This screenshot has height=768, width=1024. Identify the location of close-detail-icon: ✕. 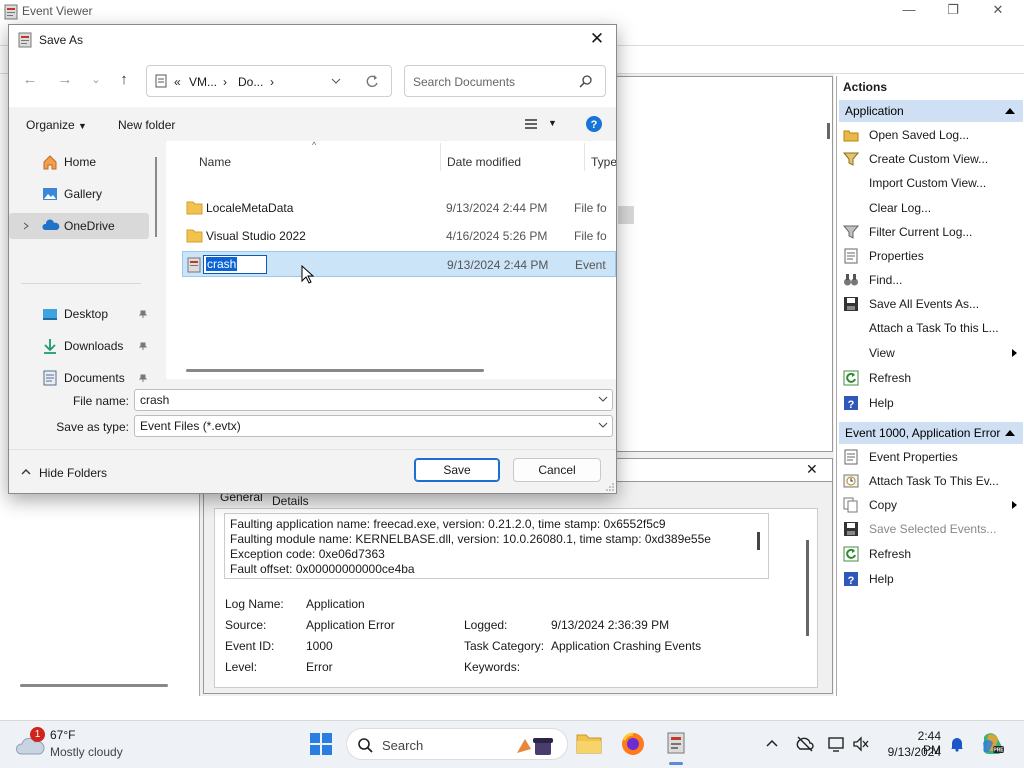
(812, 469).